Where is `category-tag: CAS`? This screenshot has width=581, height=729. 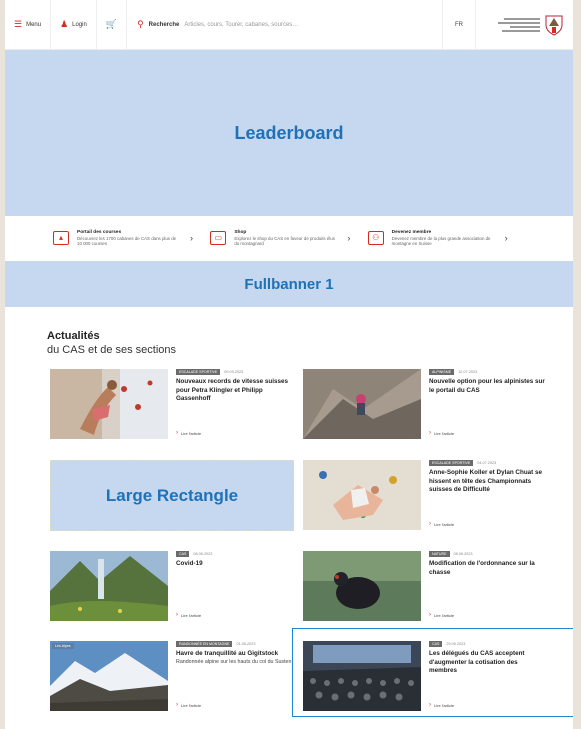 category-tag: CAS is located at coordinates (183, 554).